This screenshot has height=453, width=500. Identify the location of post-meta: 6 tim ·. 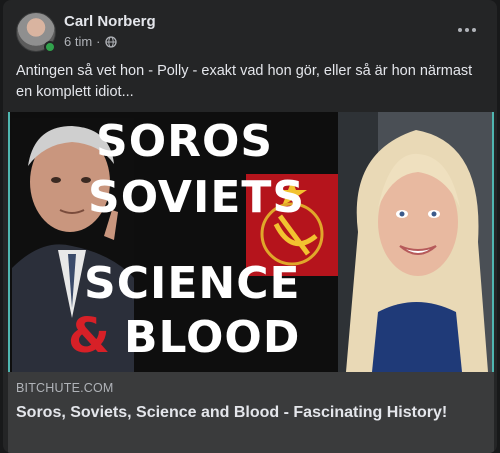
(90, 41).